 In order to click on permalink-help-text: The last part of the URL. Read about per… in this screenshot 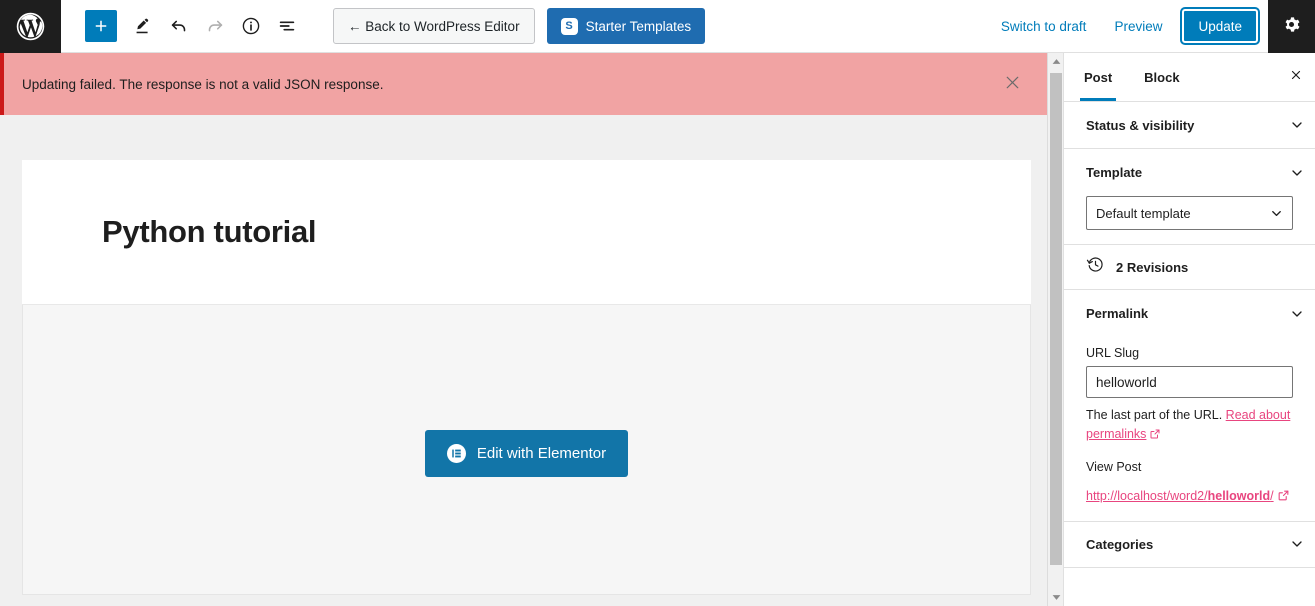, I will do `click(1189, 426)`.